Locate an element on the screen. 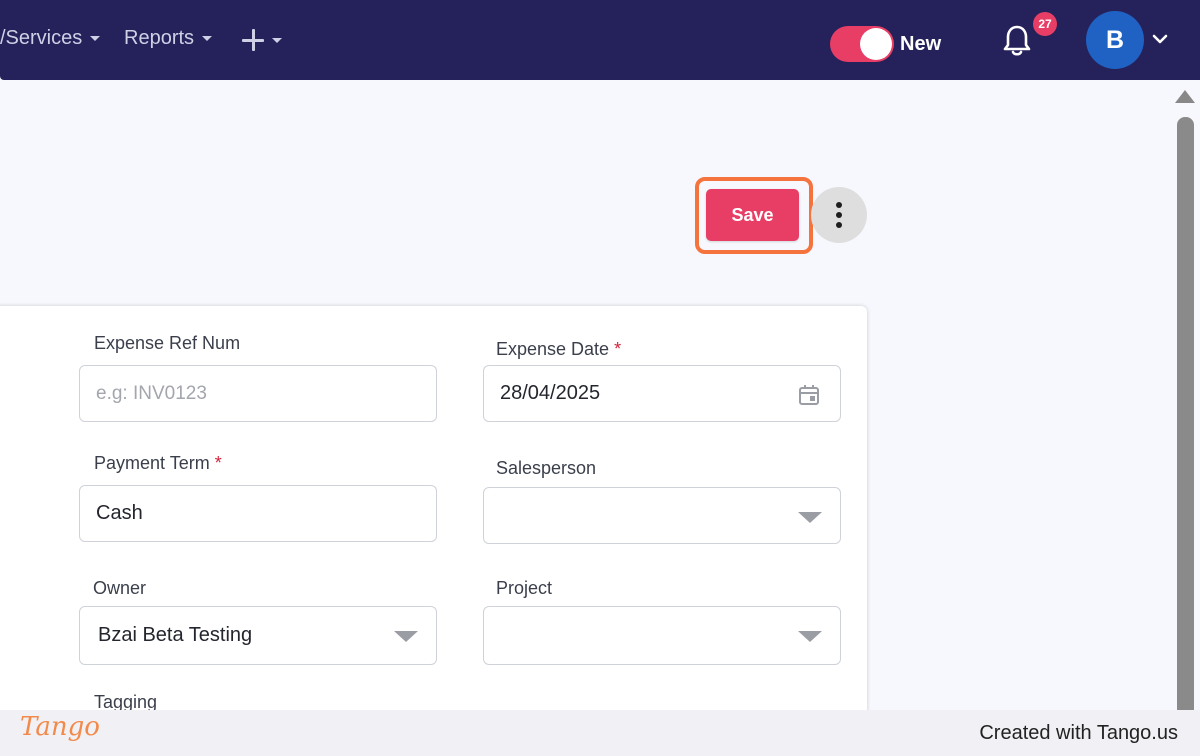 The image size is (1200, 756). expense-ref-placeholder: e.g: INV0123 is located at coordinates (151, 393).